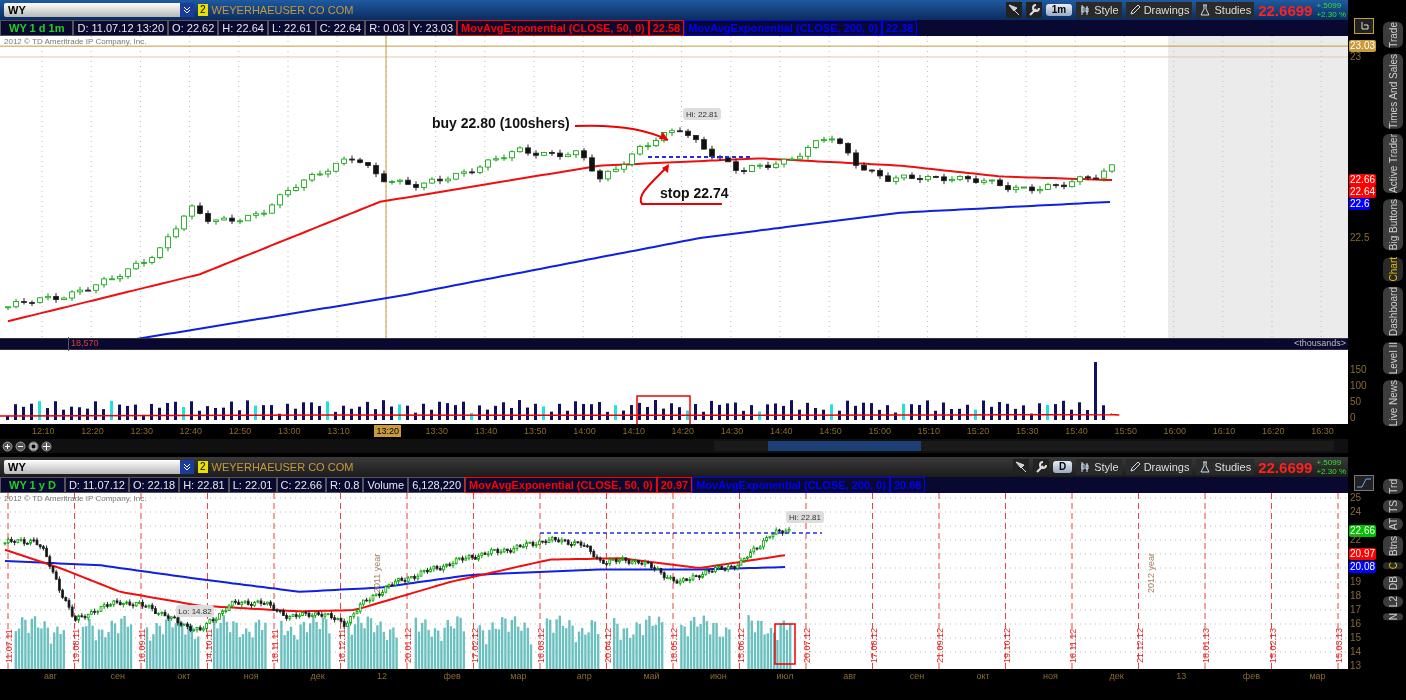 The height and width of the screenshot is (700, 1406). Describe the element at coordinates (1393, 582) in the screenshot. I see `side-tab: DB` at that location.